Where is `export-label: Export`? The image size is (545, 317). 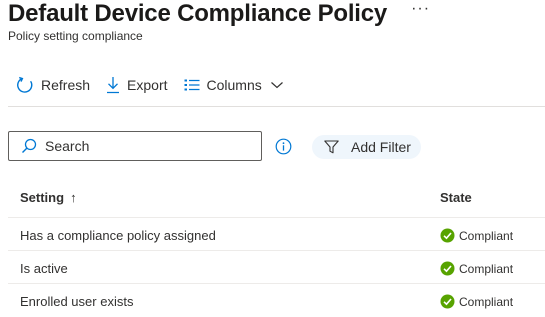
export-label: Export is located at coordinates (147, 85).